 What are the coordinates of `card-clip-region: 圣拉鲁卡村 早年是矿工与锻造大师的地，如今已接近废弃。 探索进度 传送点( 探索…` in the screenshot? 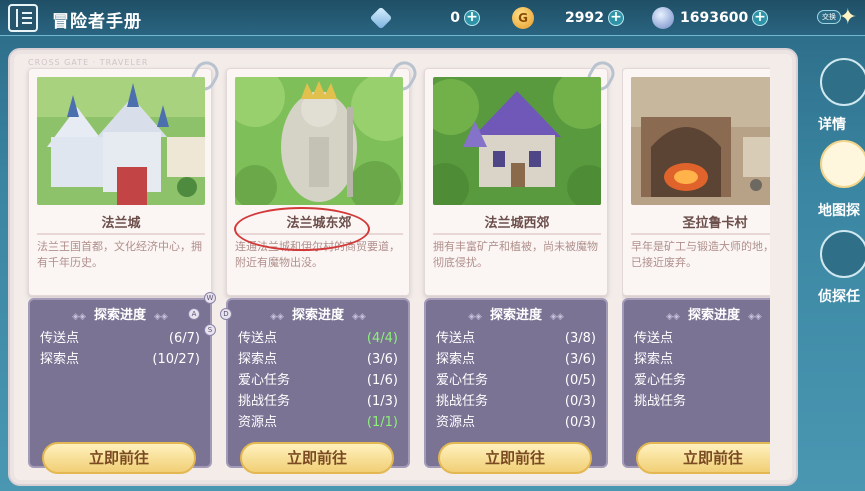 It's located at (696, 265).